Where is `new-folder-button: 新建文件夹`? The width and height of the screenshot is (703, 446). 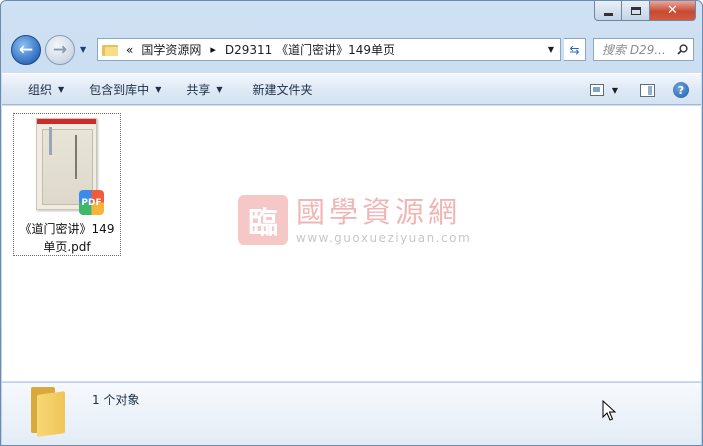 new-folder-button: 新建文件夹 is located at coordinates (283, 89).